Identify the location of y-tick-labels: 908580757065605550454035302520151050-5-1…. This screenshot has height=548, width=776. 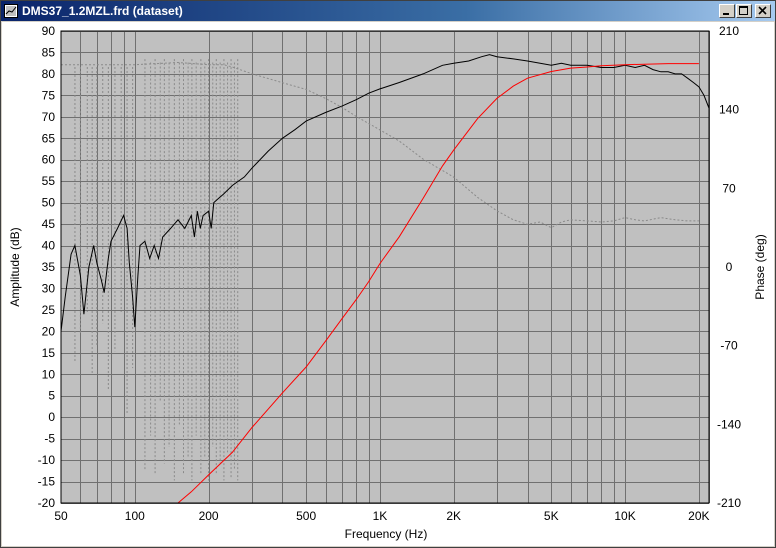
(47, 267).